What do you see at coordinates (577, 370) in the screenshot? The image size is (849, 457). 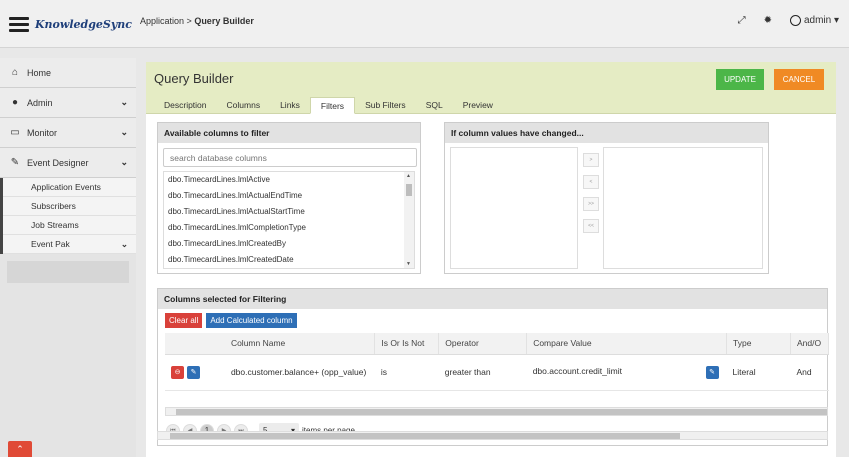 I see `compare-value-text: dbo.account.credit_limit` at bounding box center [577, 370].